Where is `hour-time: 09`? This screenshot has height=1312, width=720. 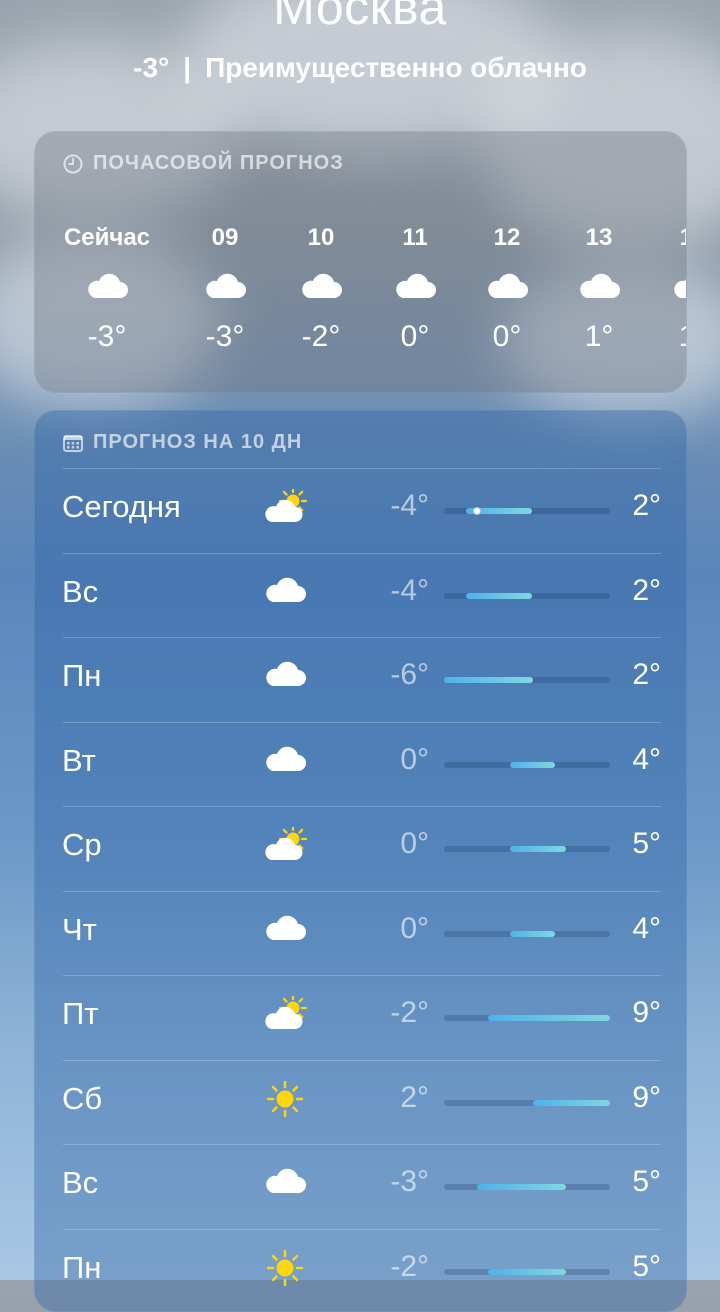 hour-time: 09 is located at coordinates (225, 238).